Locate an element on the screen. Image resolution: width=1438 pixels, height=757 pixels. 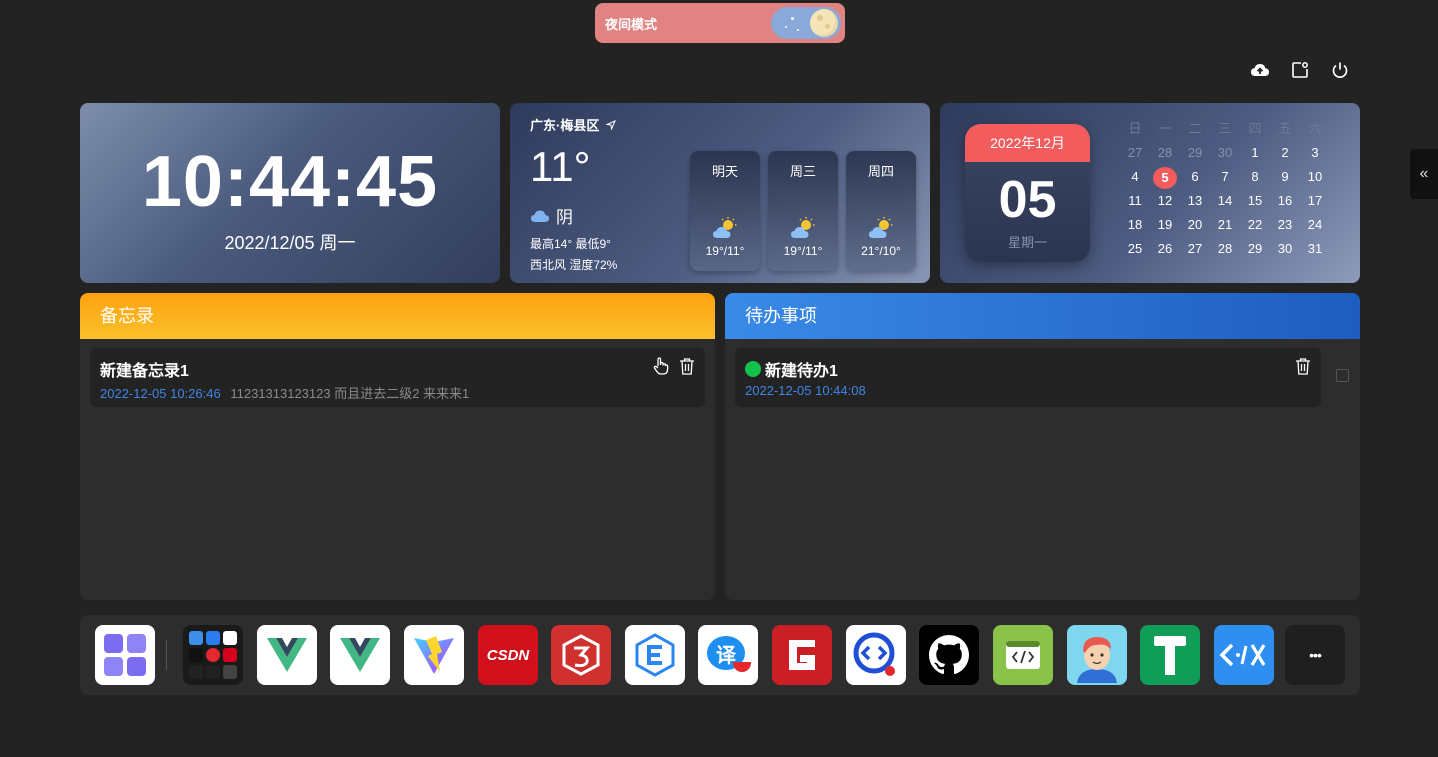
edge-e-icon is located at coordinates (655, 655).